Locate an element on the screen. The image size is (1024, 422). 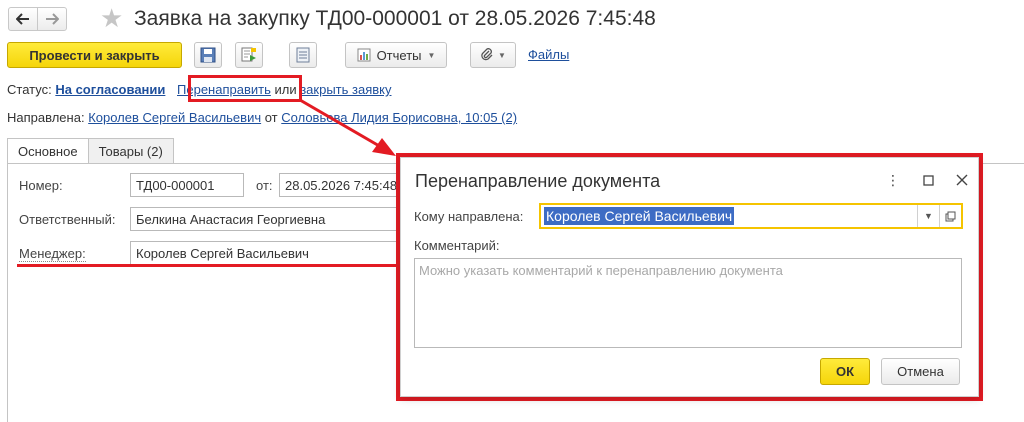
number-label: Номер: is located at coordinates (41, 185).